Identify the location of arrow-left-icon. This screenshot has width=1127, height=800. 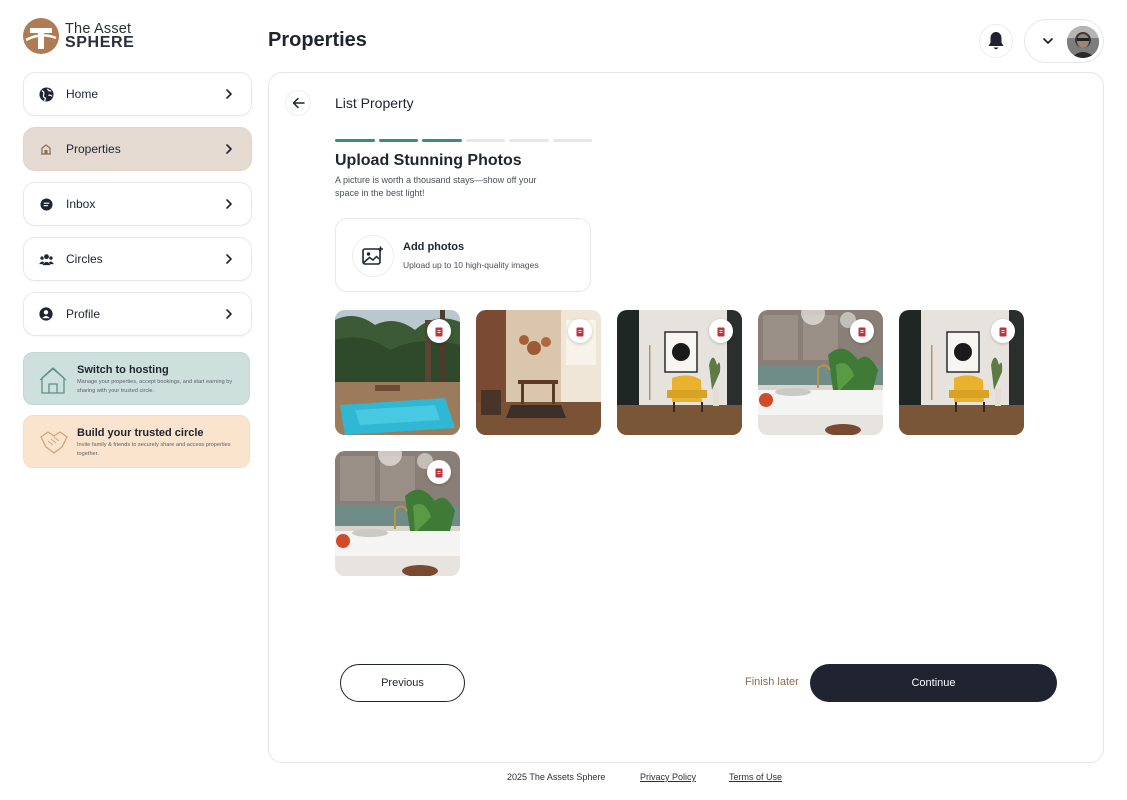
(298, 103).